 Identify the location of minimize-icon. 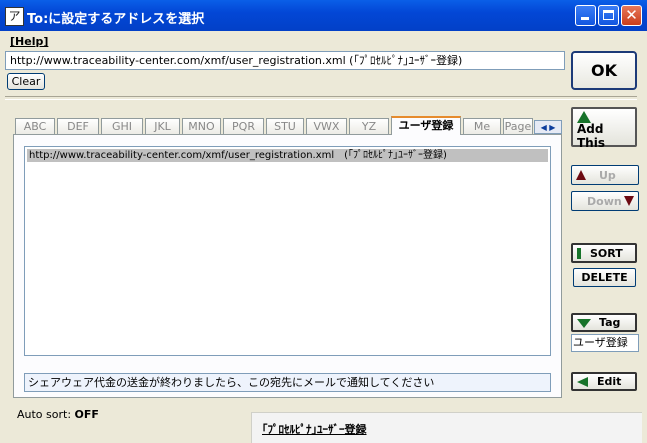
(585, 15).